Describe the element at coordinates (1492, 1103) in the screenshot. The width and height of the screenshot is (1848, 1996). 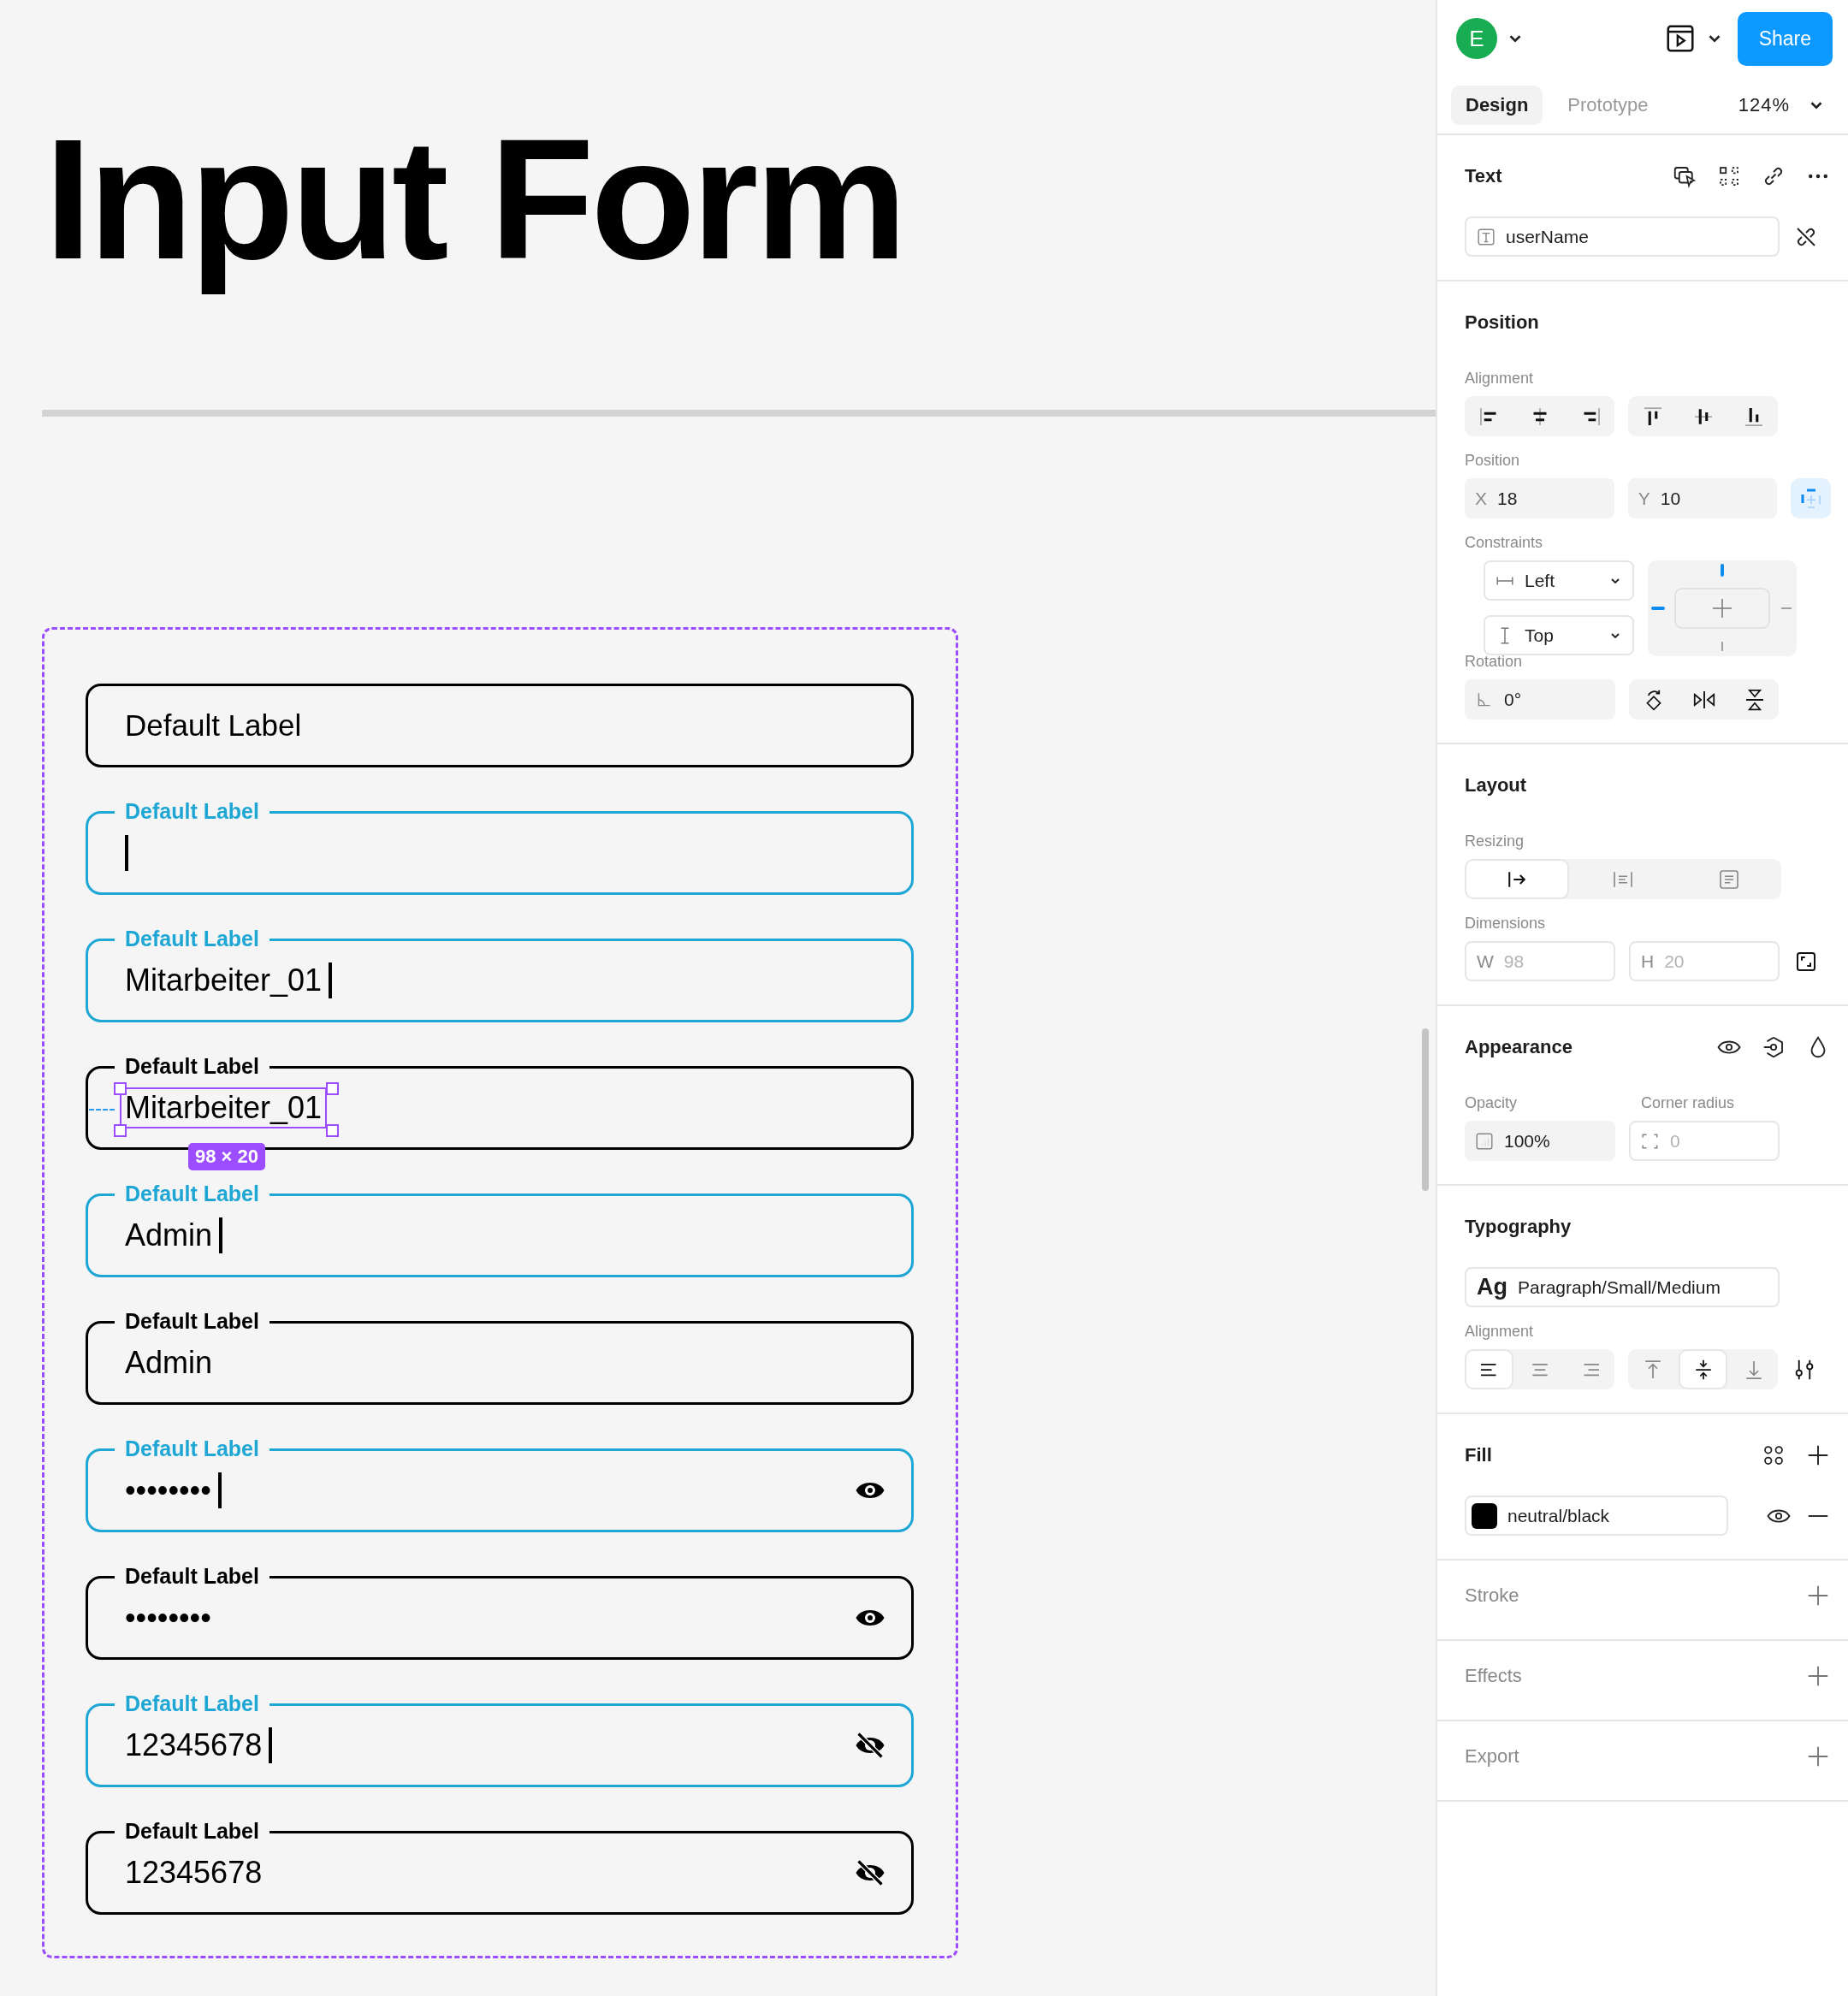
I see `field-caption: Opacity` at that location.